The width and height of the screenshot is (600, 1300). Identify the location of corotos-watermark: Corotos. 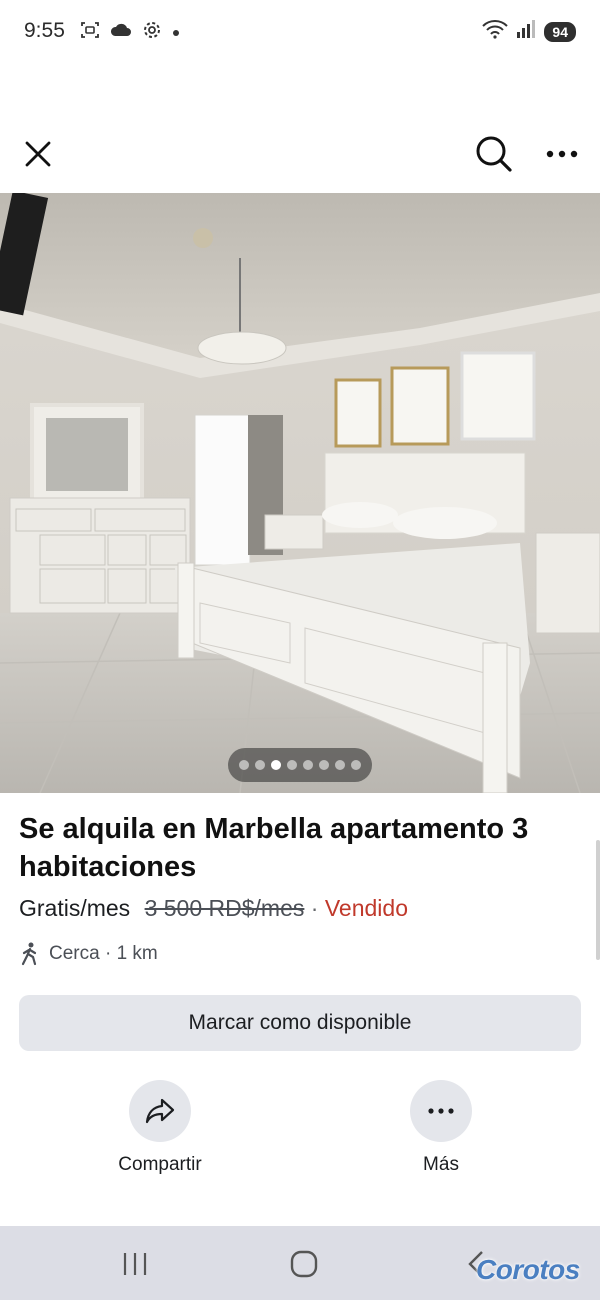
(528, 1269).